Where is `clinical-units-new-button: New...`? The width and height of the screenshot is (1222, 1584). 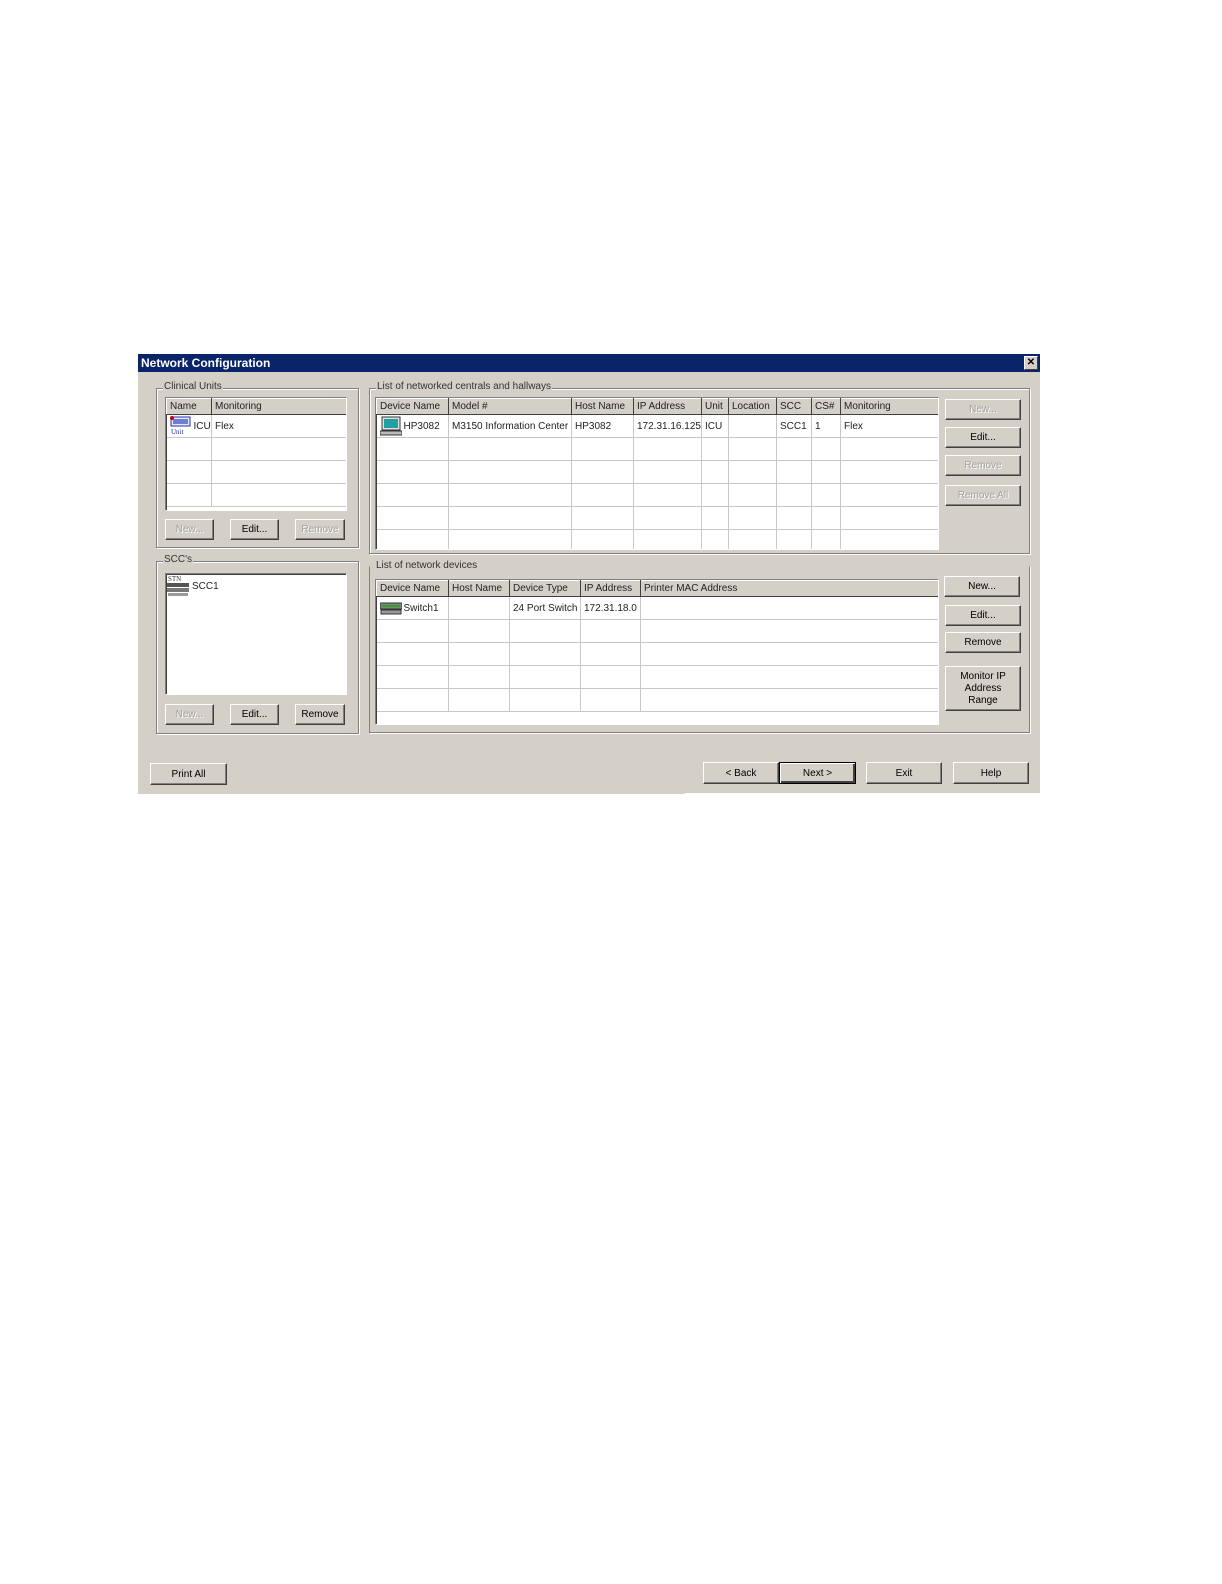
clinical-units-new-button: New... is located at coordinates (189, 529).